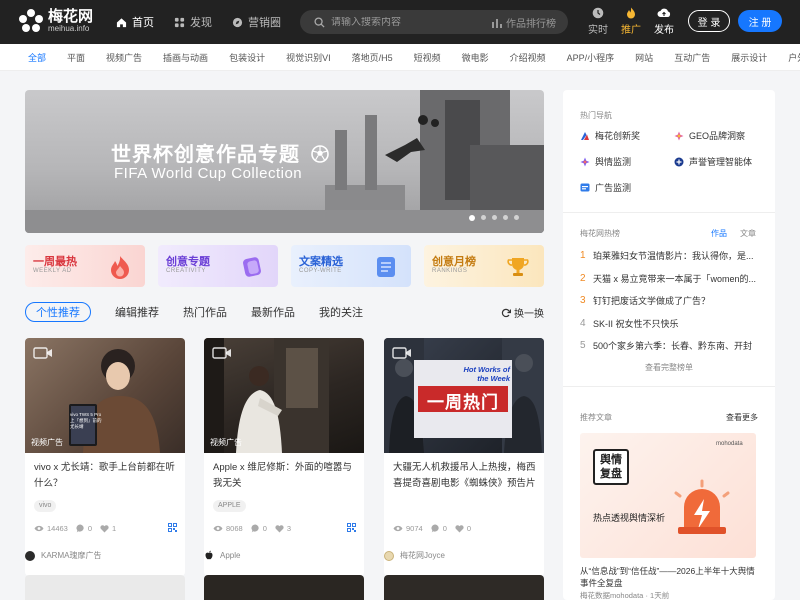 The width and height of the screenshot is (800, 600). Describe the element at coordinates (247, 57) in the screenshot. I see `category-packaging: 包装设计` at that location.